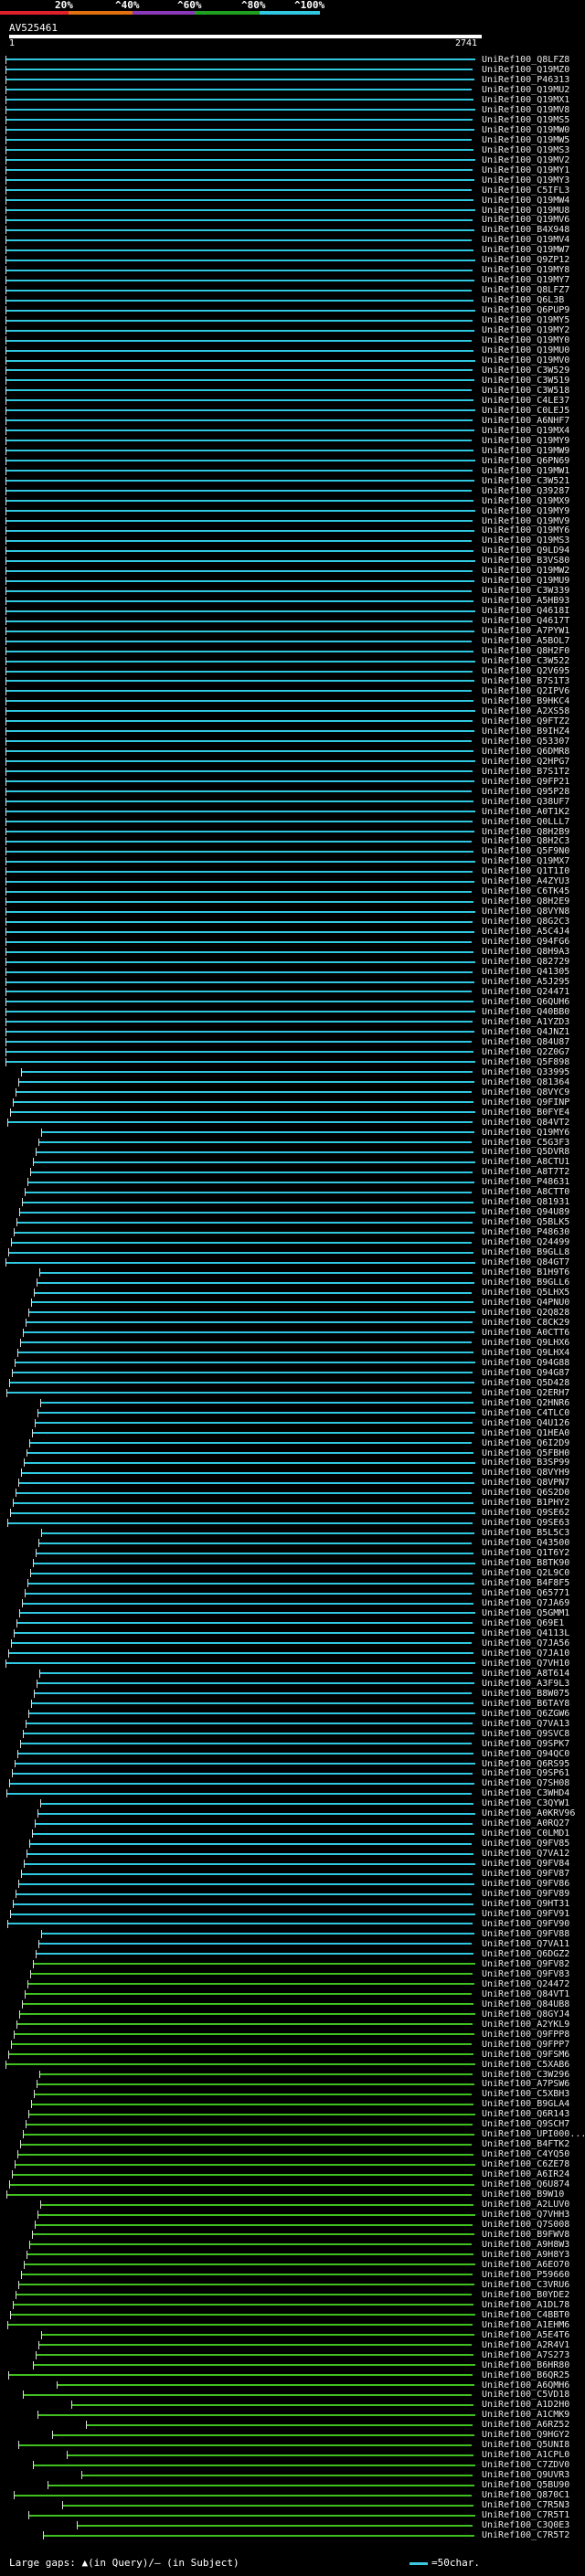 The width and height of the screenshot is (585, 2576). What do you see at coordinates (525, 150) in the screenshot?
I see `hit-label-link: UniRef100_Q19MS3` at bounding box center [525, 150].